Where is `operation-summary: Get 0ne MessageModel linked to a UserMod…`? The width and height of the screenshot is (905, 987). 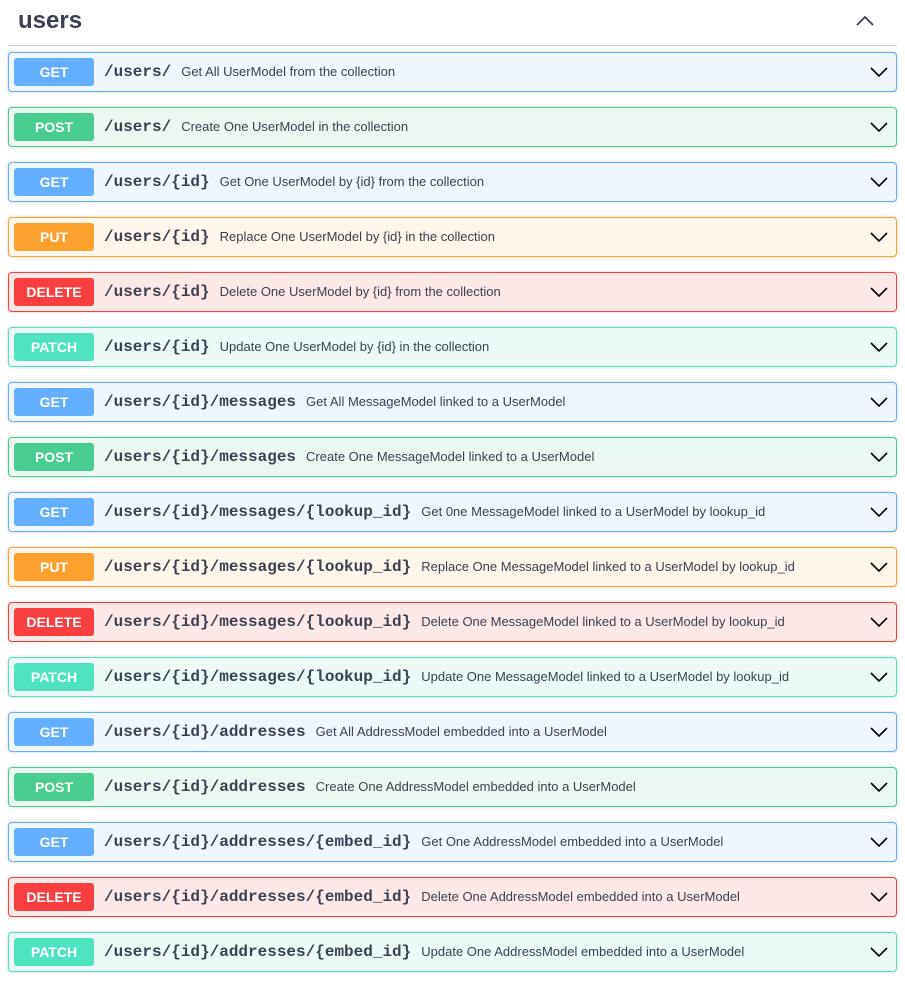
operation-summary: Get 0ne MessageModel linked to a UserMod… is located at coordinates (593, 511).